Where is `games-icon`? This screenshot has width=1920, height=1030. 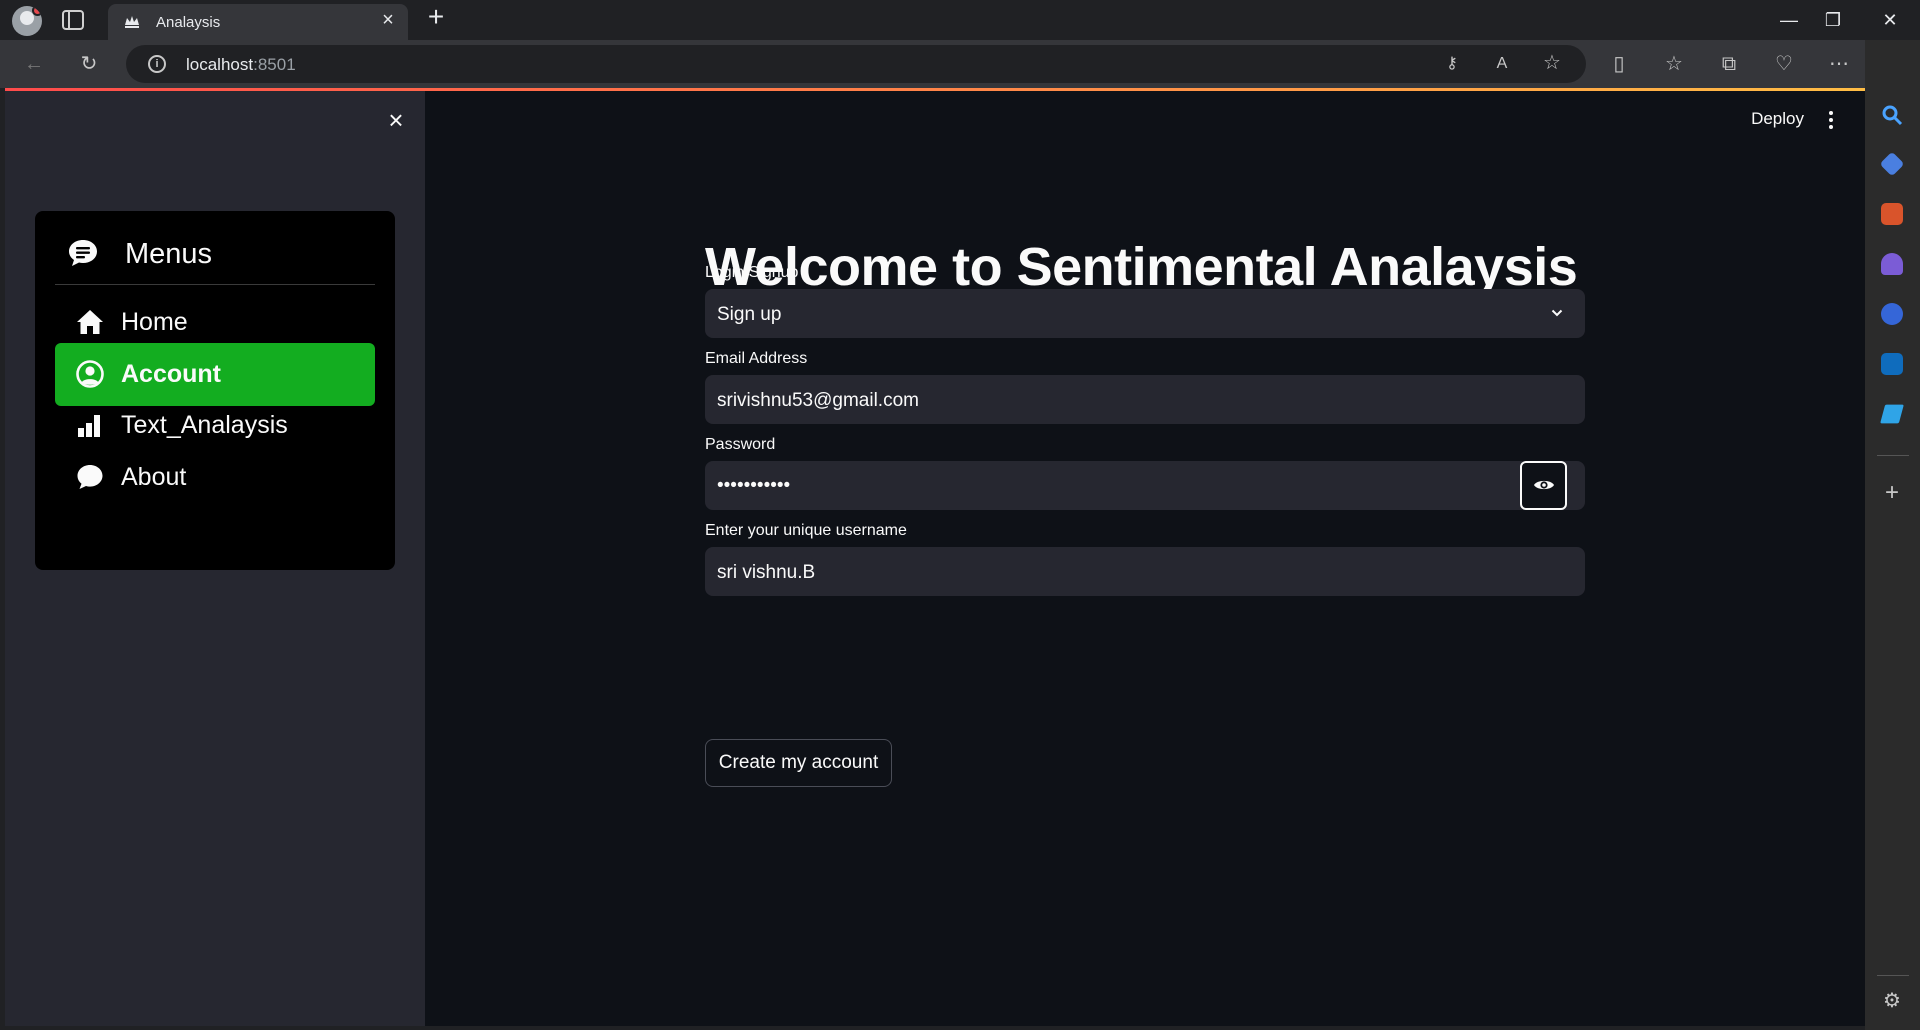 games-icon is located at coordinates (1892, 264).